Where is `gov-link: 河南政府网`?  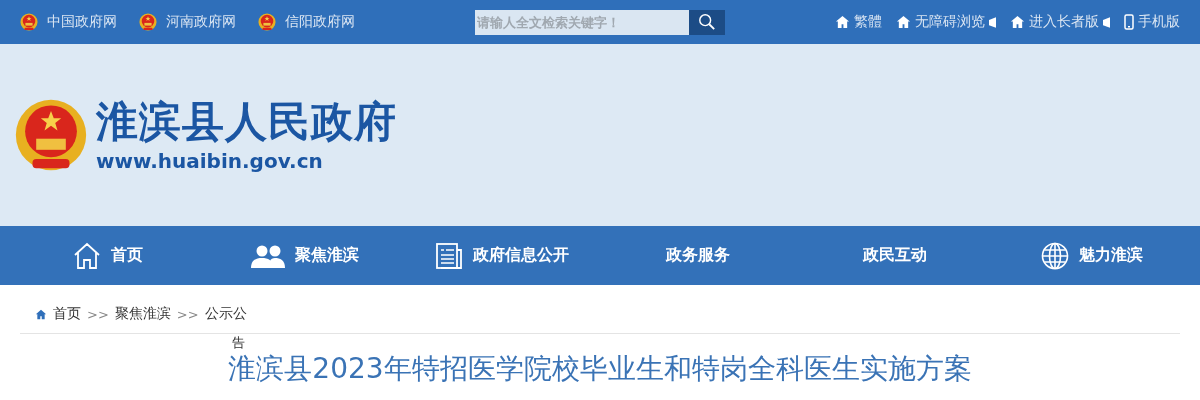 gov-link: 河南政府网 is located at coordinates (201, 22).